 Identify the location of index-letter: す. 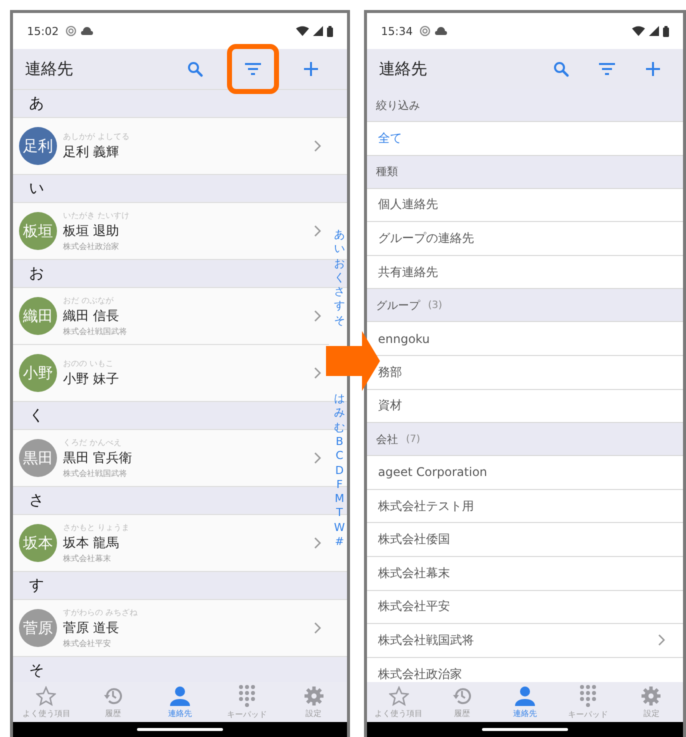
(339, 306).